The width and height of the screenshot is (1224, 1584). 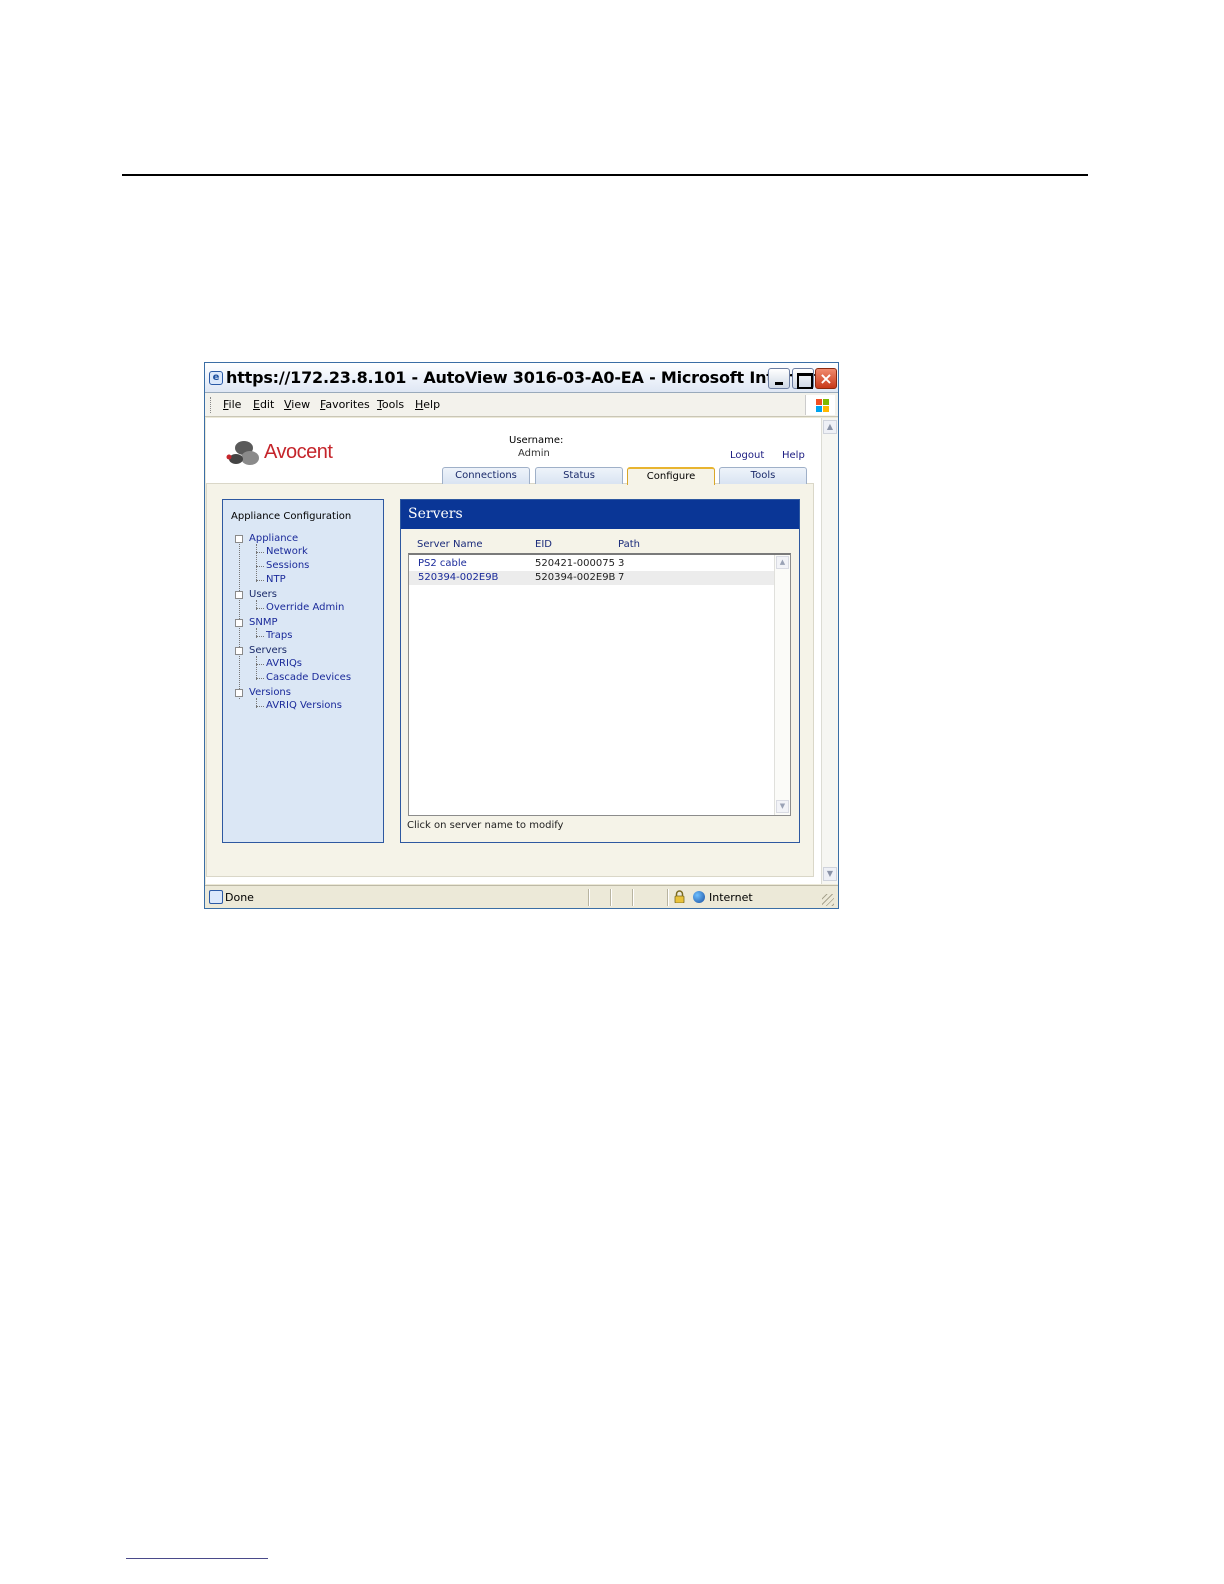 I want to click on sidebar-item-traps: Traps, so click(x=279, y=636).